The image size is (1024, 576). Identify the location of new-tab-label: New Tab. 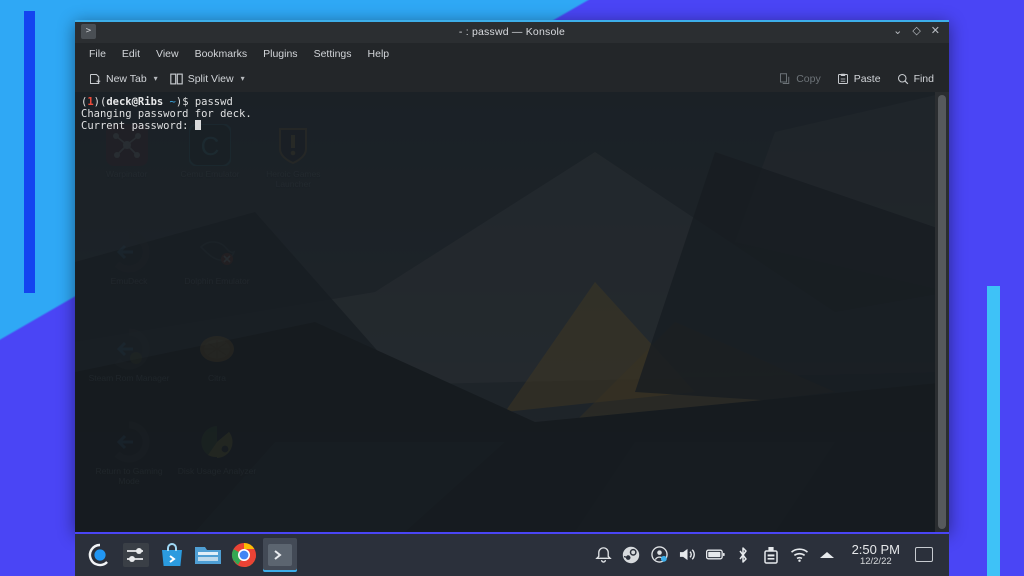
(126, 78).